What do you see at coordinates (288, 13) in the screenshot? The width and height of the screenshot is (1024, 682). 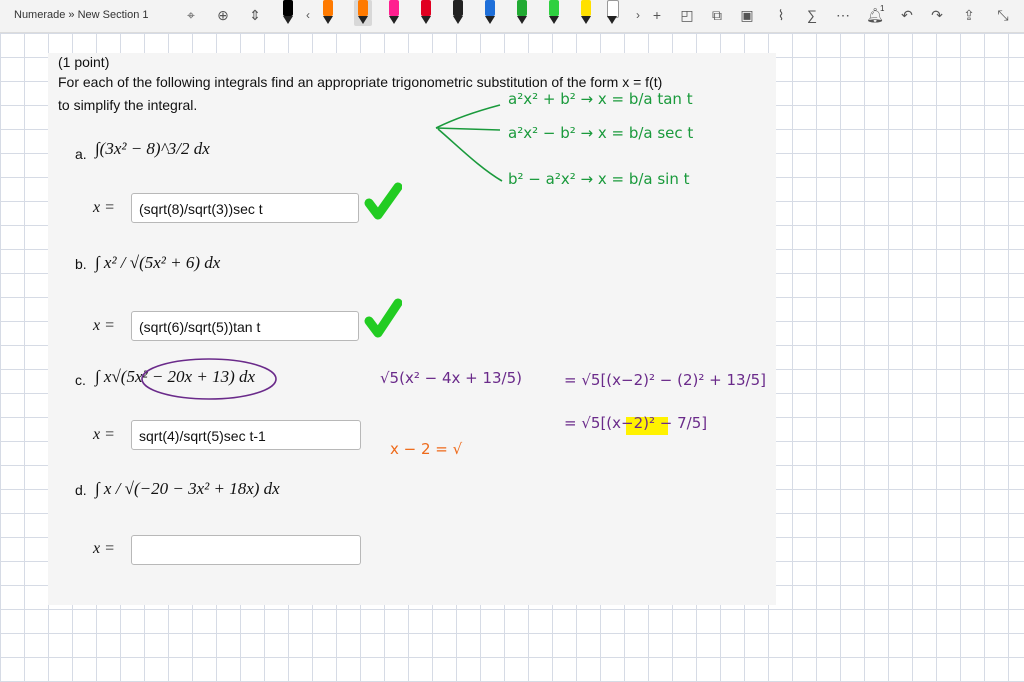 I see `pen-black` at bounding box center [288, 13].